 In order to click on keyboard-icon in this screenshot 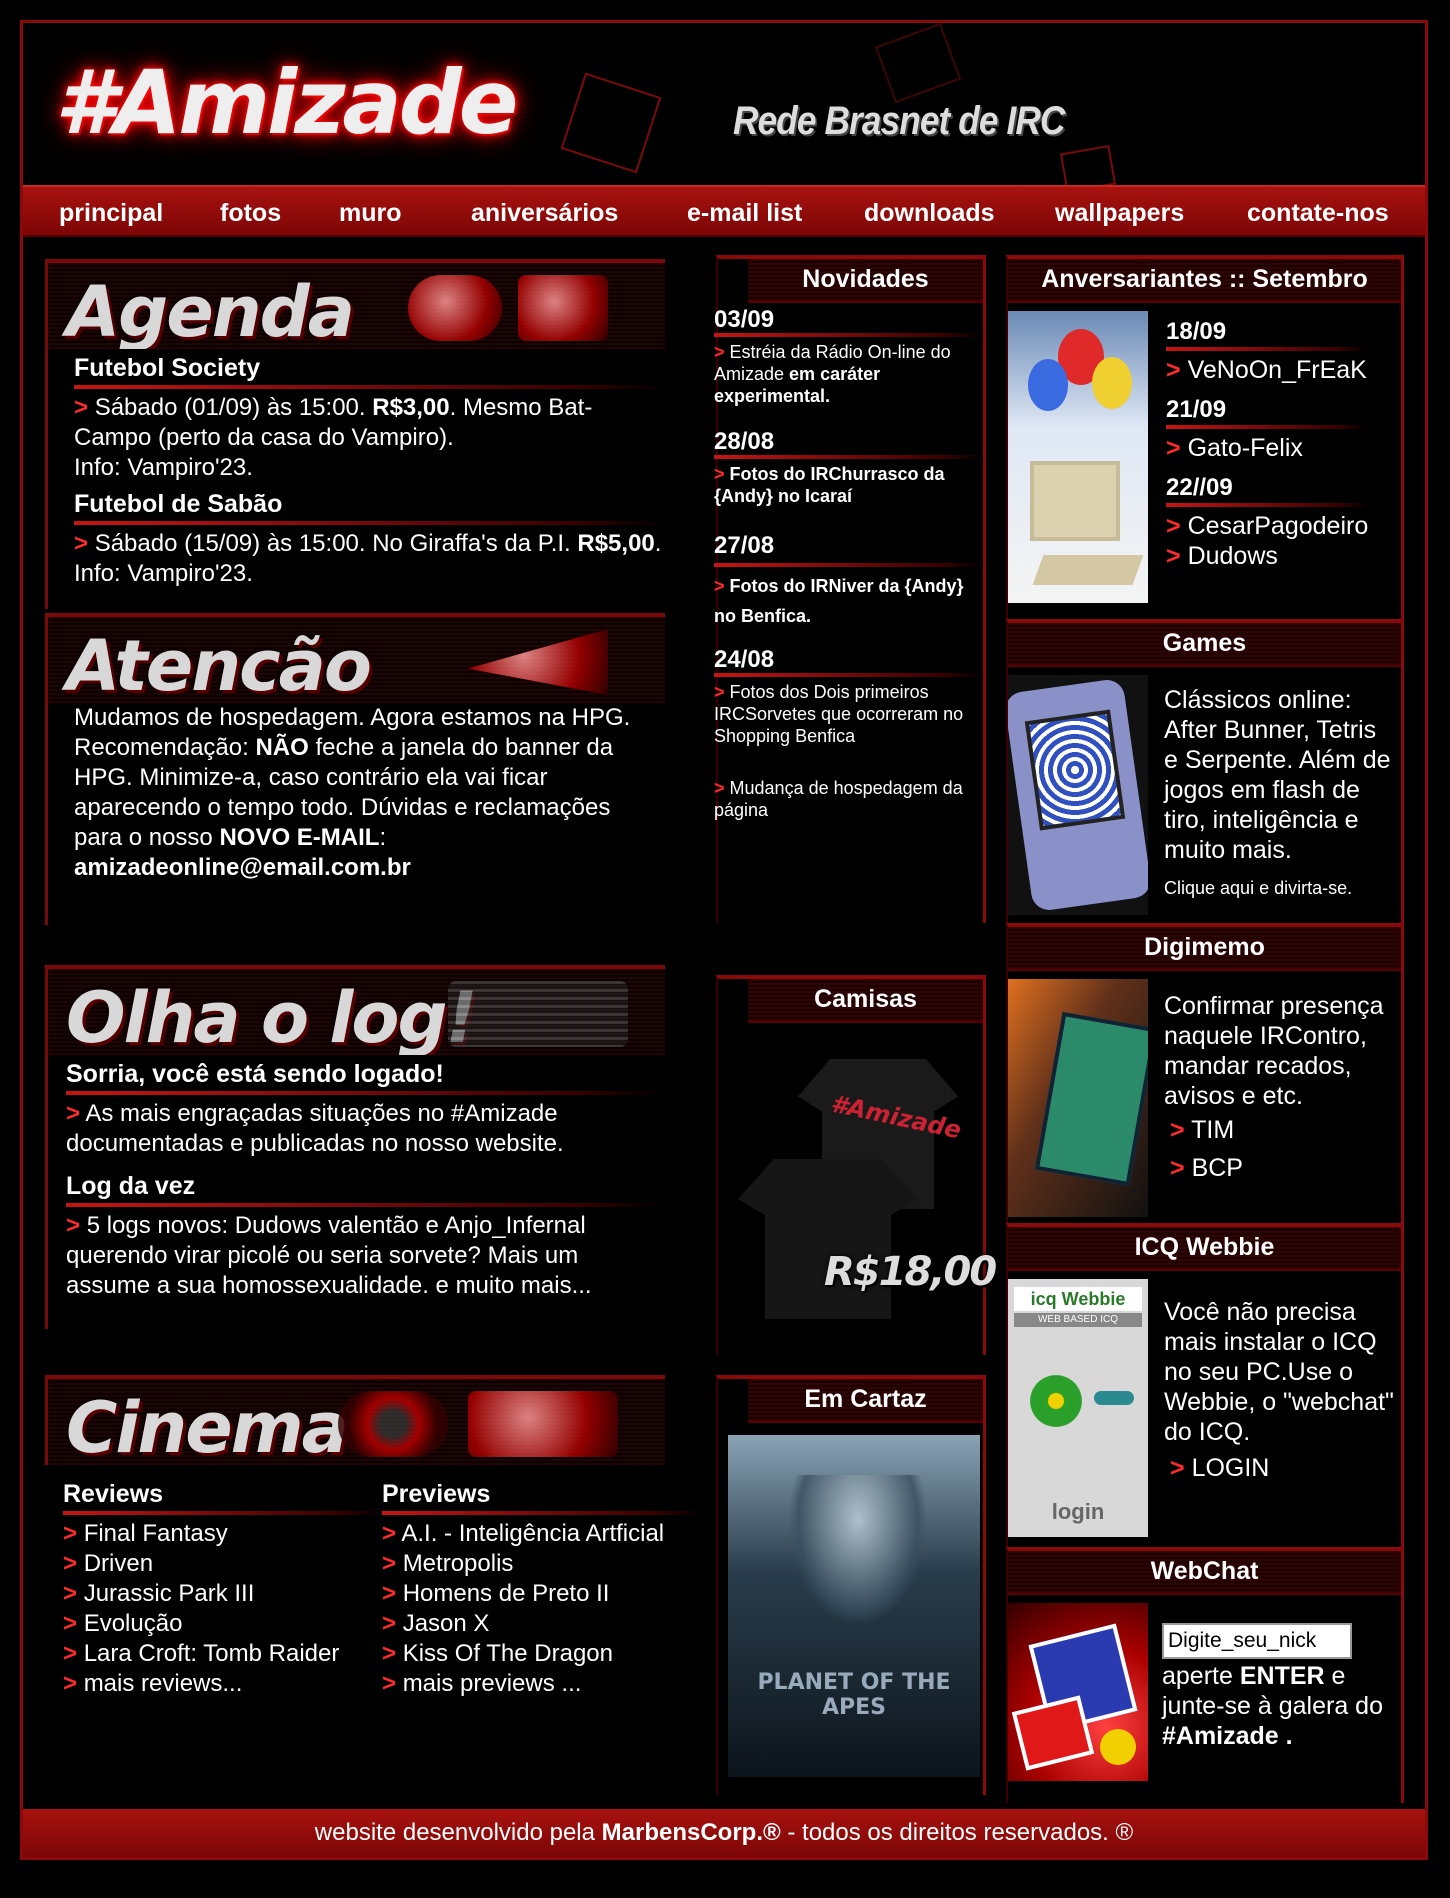, I will do `click(1088, 570)`.